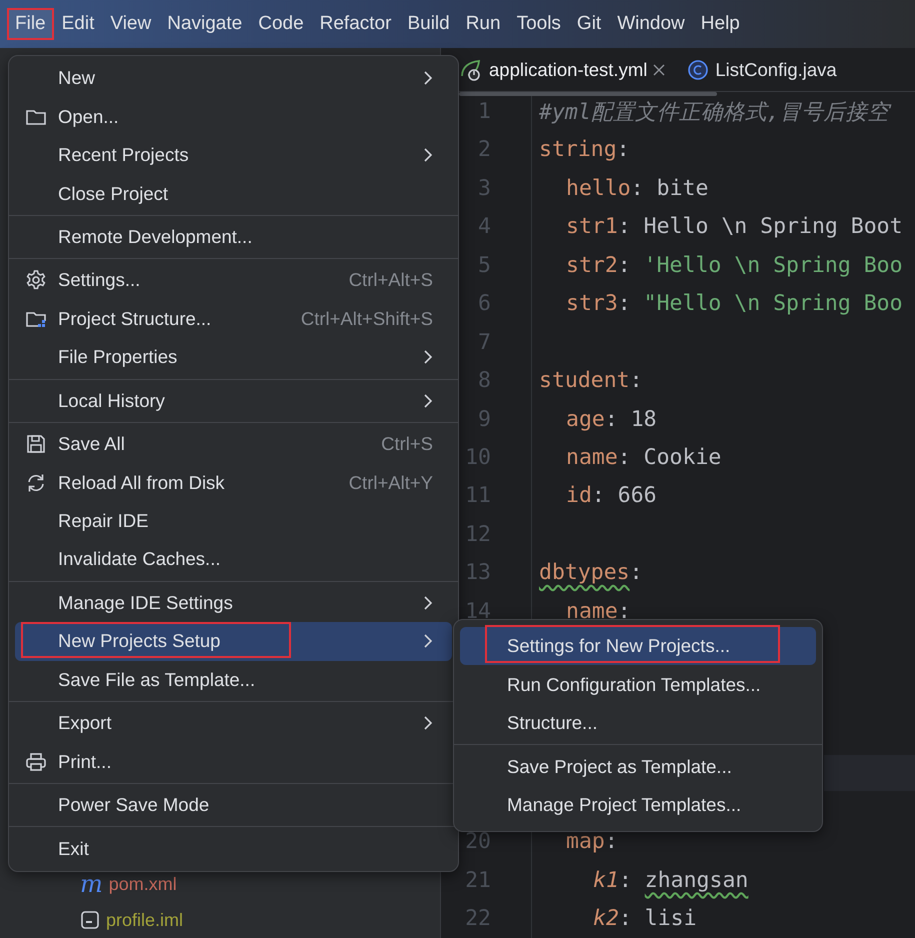 The width and height of the screenshot is (915, 938). Describe the element at coordinates (281, 24) in the screenshot. I see `menu-item: Code` at that location.